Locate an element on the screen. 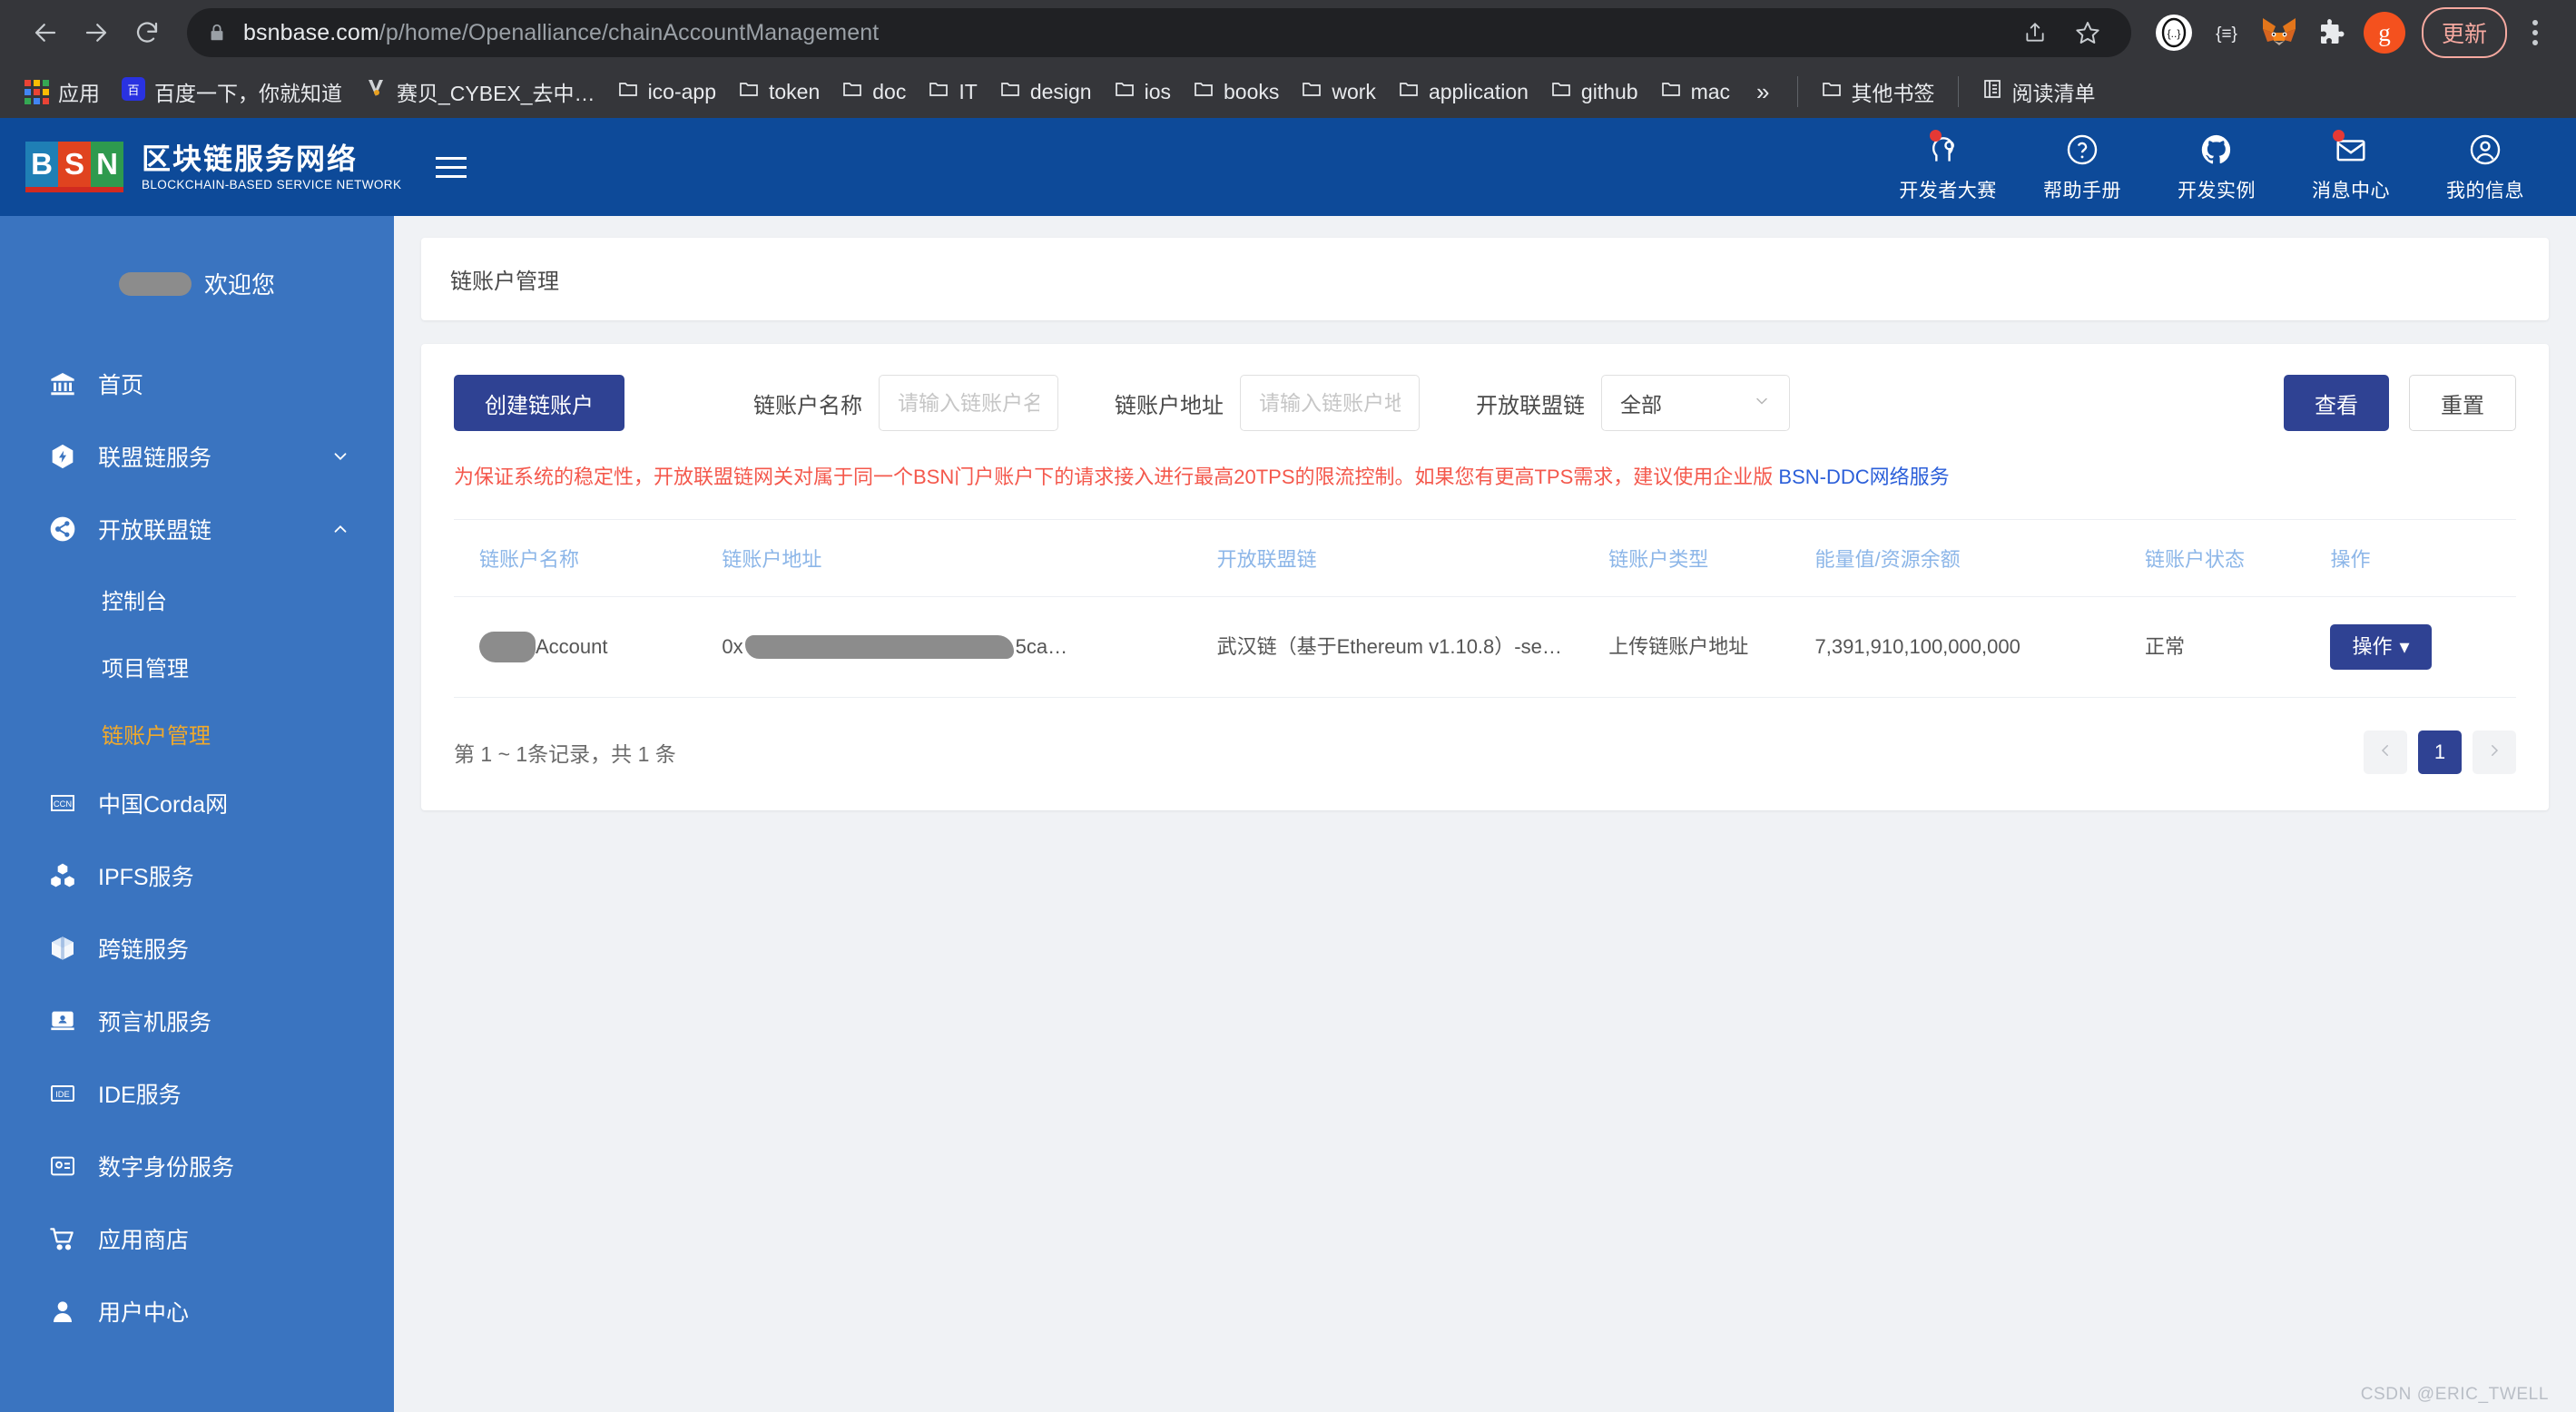 The image size is (2576, 1412). sidebar-item-digital-identity: 数字身份服务 is located at coordinates (197, 1166).